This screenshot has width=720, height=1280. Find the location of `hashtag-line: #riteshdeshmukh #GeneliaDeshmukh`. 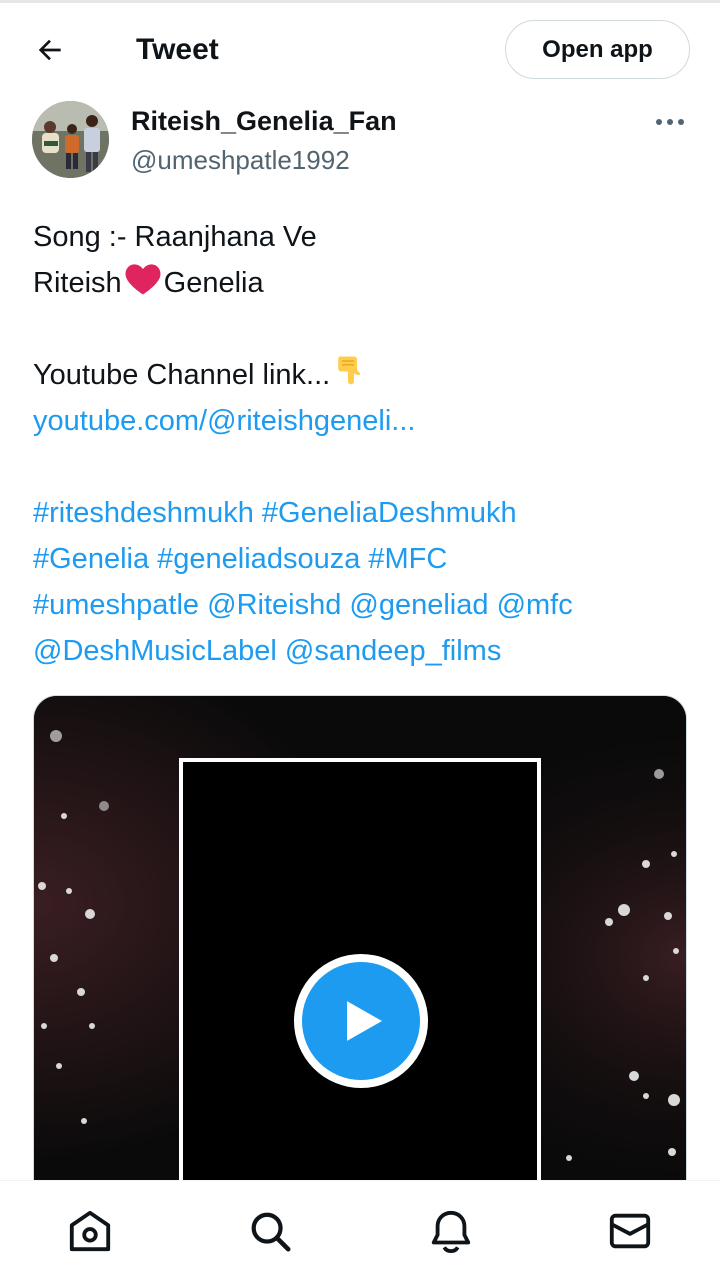

hashtag-line: #riteshdeshmukh #GeneliaDeshmukh is located at coordinates (363, 513).